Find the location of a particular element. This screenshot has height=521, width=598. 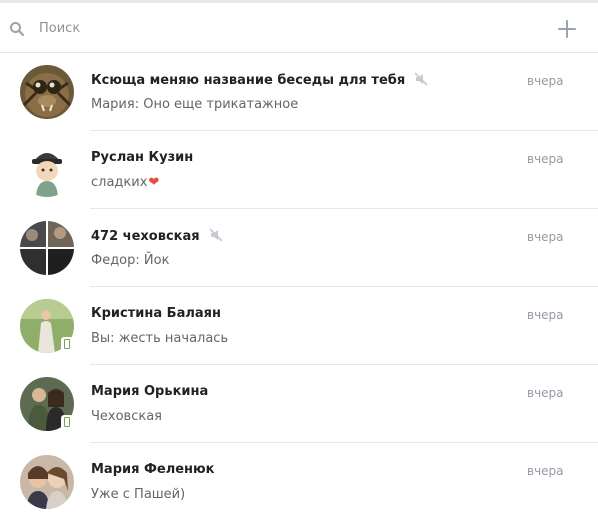

heart-emoji-icon: ❤ is located at coordinates (154, 182).